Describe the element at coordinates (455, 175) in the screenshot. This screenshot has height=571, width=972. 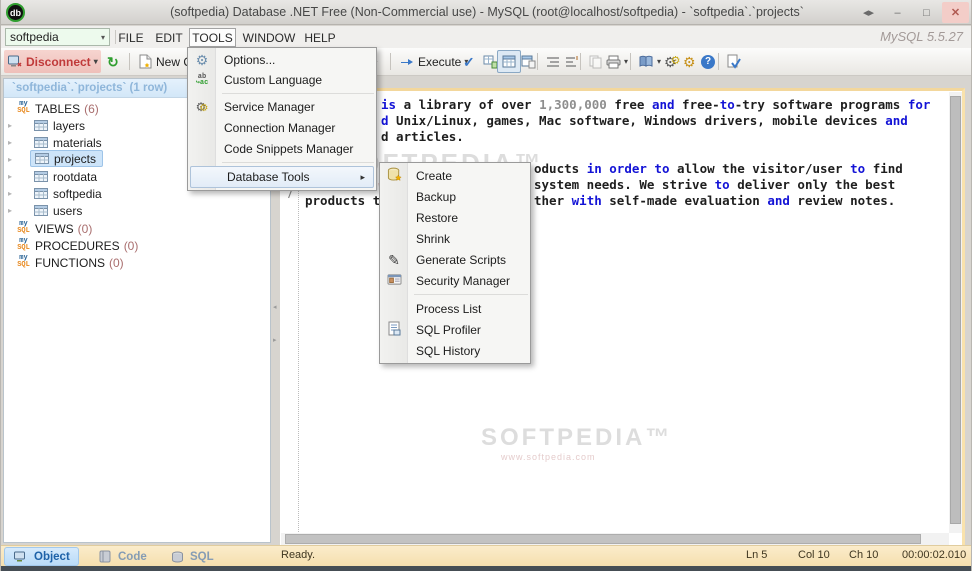
I see `submenu-item-create: Create` at that location.